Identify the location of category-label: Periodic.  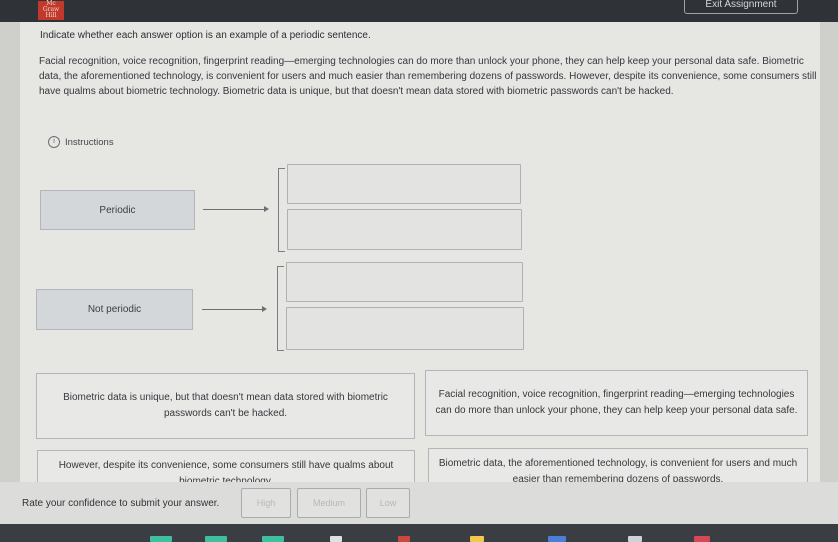
(117, 210).